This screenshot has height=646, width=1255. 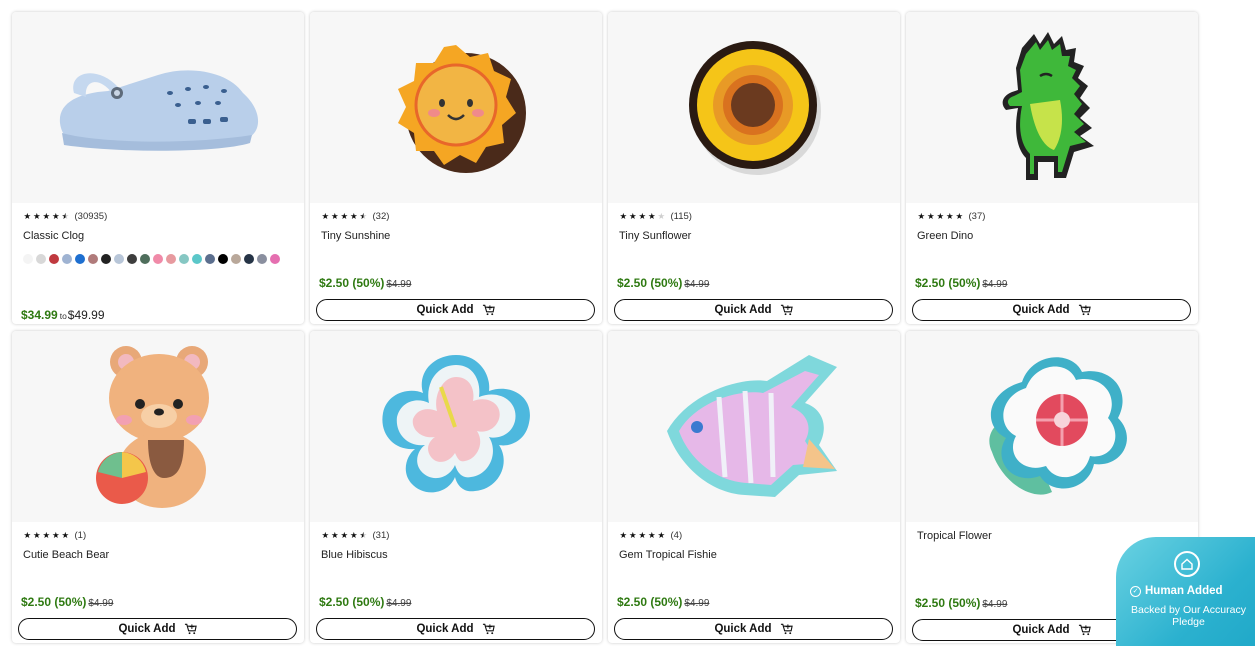 I want to click on price-to: to, so click(x=63, y=316).